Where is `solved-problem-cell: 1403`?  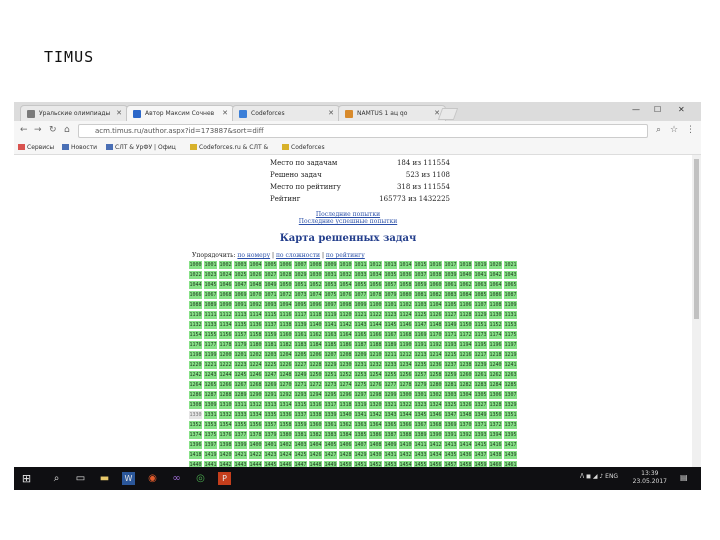
solved-problem-cell: 1403 is located at coordinates (300, 445).